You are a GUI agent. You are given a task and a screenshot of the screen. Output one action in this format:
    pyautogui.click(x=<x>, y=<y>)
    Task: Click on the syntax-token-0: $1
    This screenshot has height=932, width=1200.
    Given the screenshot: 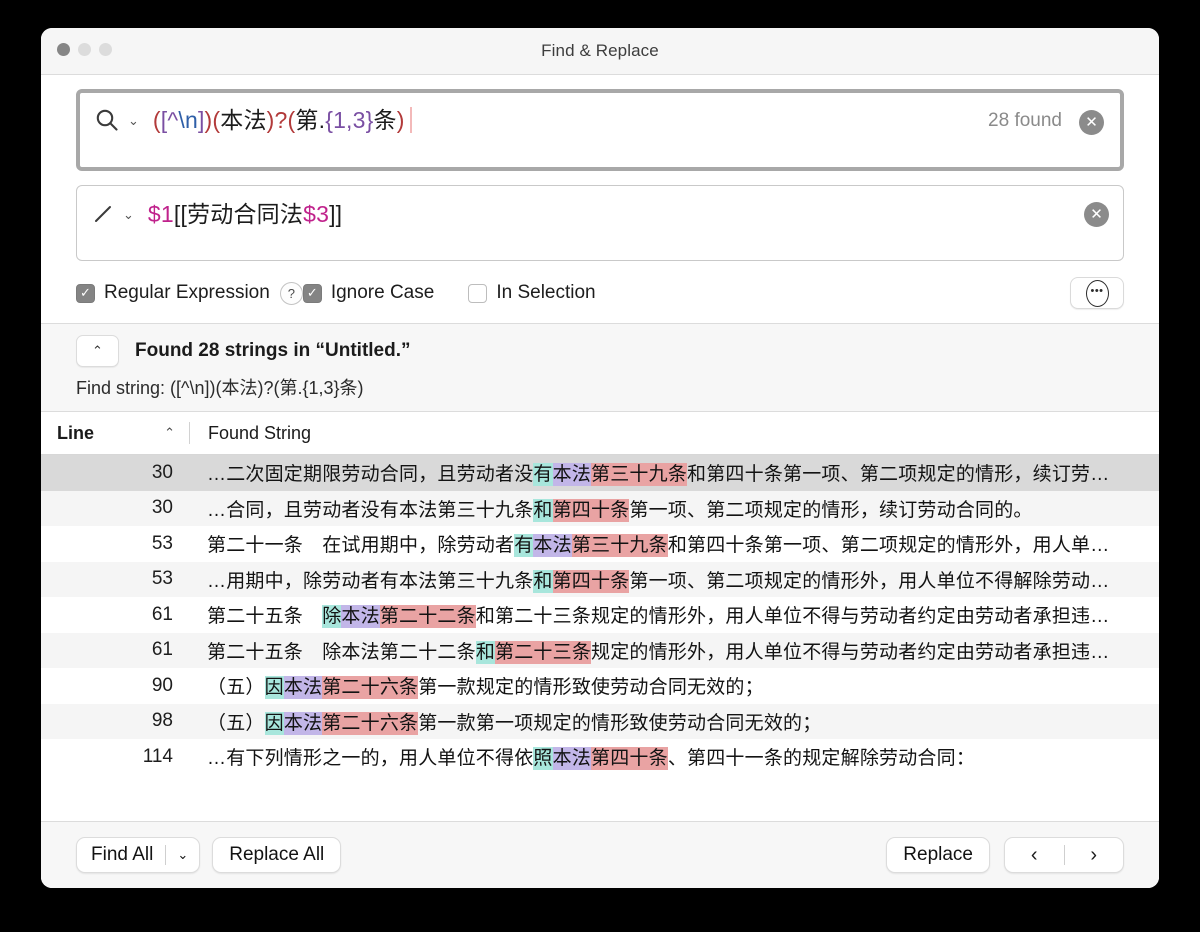 What is the action you would take?
    pyautogui.click(x=160, y=214)
    